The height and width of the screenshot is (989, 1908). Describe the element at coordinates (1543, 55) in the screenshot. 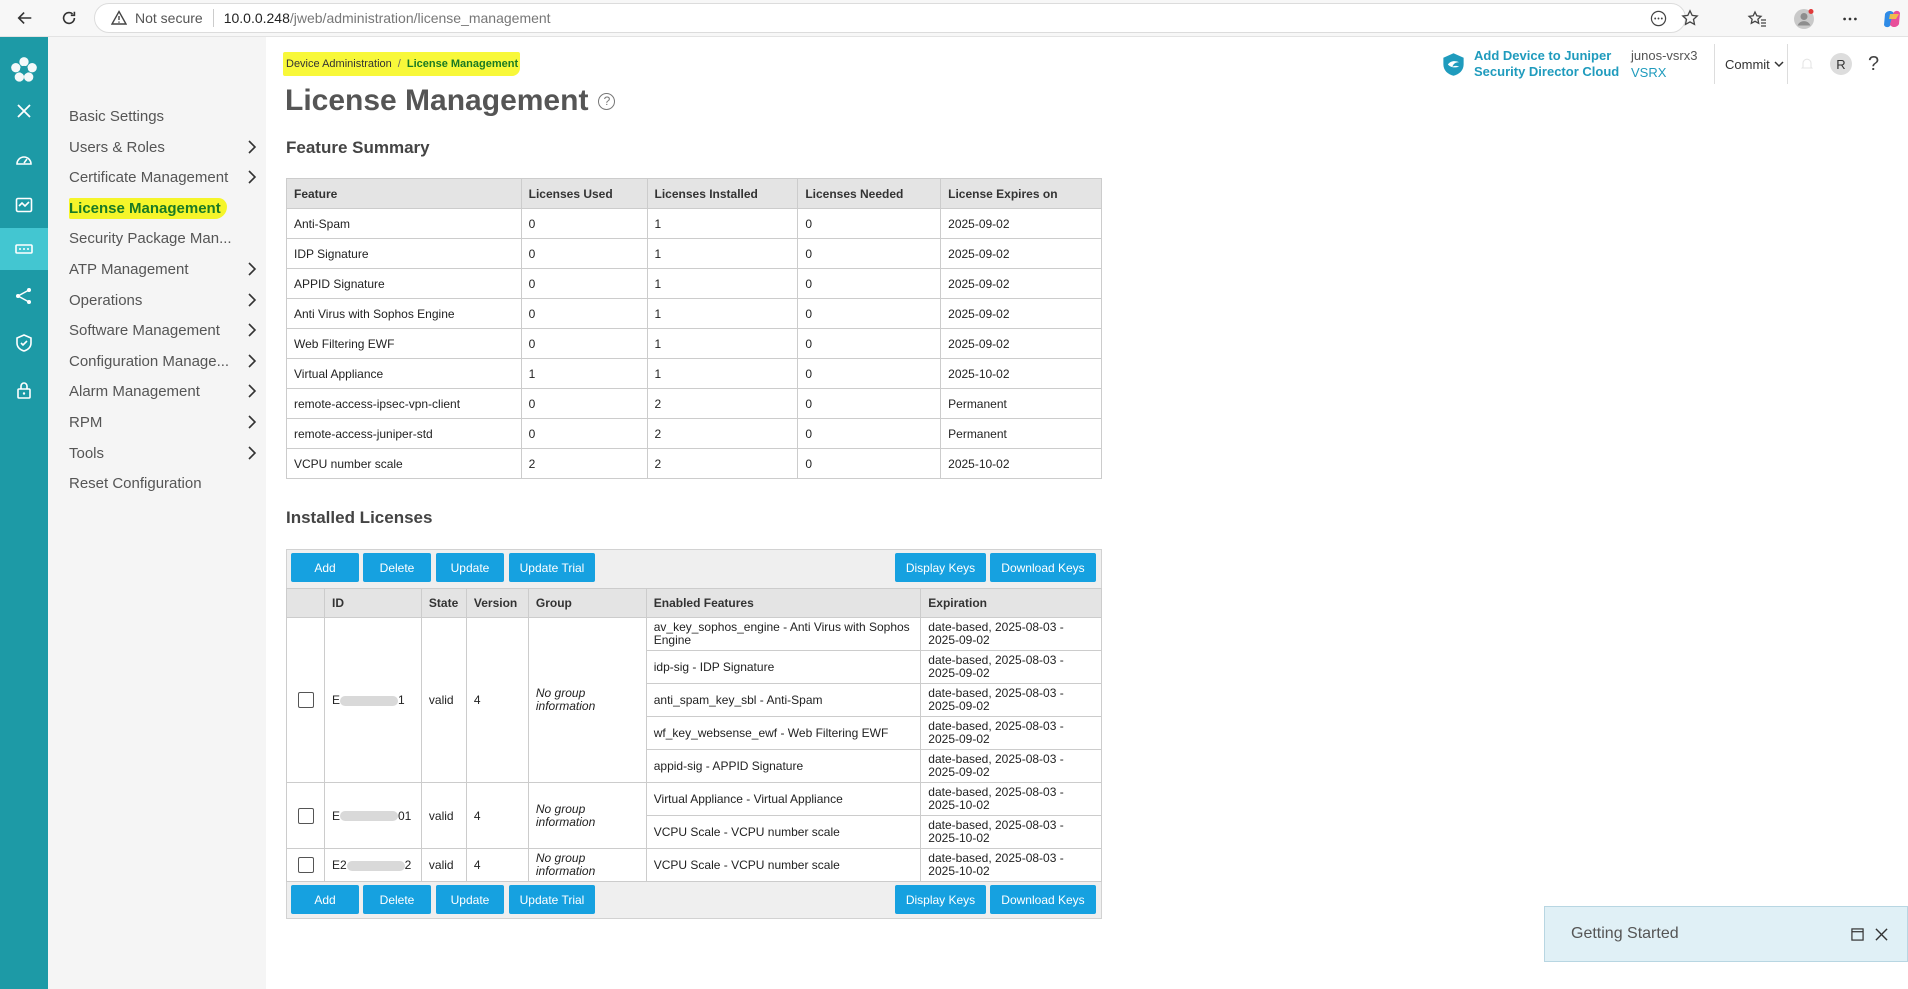

I see `sdc-line-1: Add Device to Juniper` at that location.